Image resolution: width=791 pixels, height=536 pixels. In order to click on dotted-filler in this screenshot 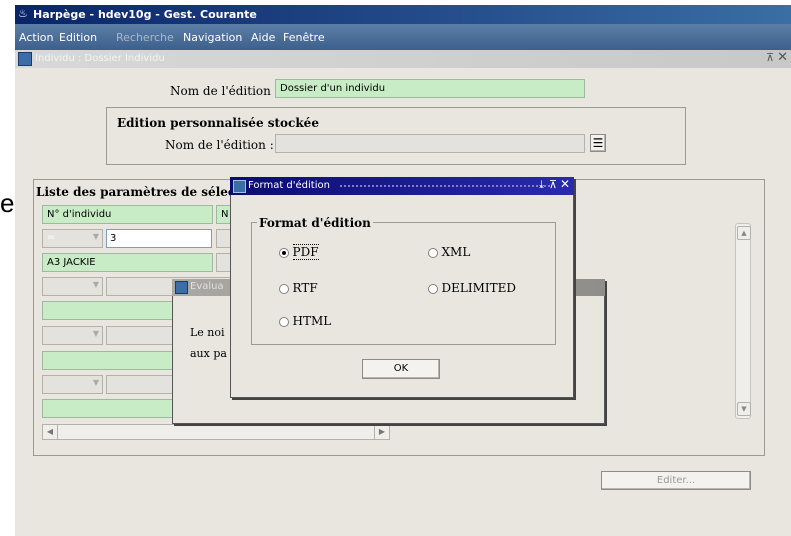, I will do `click(445, 187)`.